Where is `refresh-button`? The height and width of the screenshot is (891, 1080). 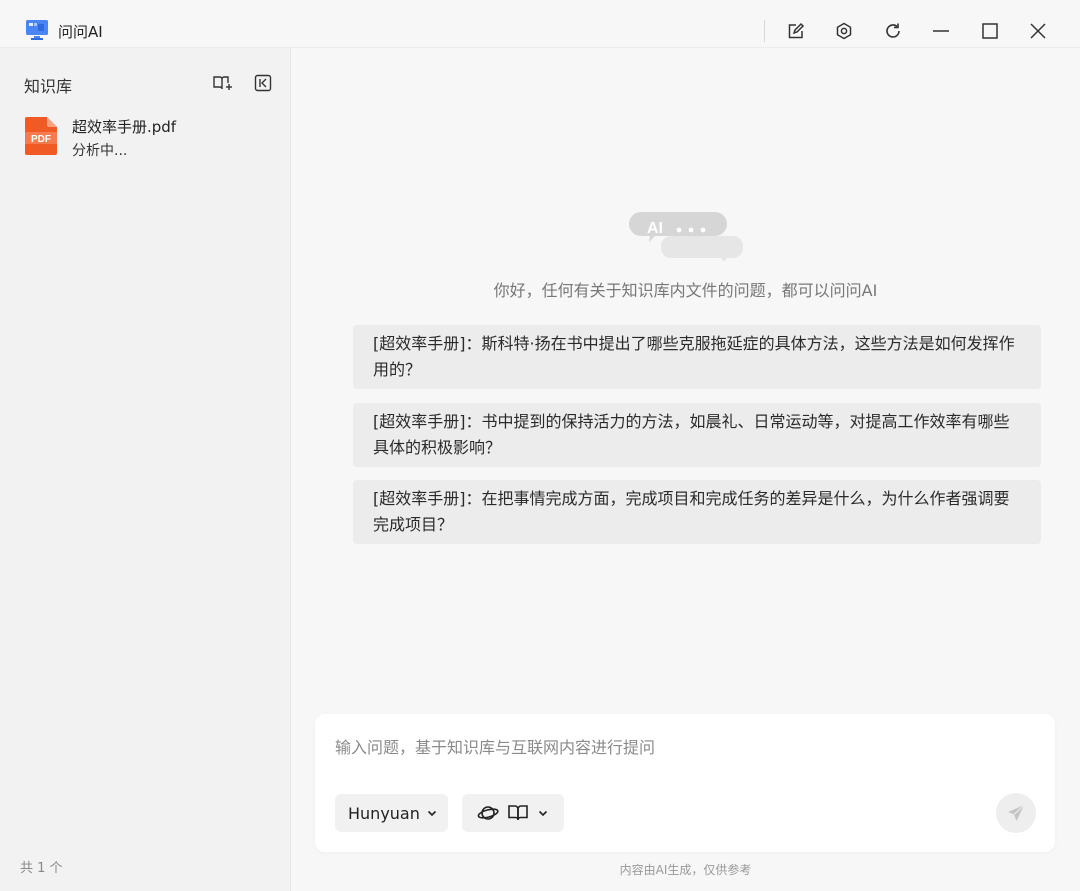 refresh-button is located at coordinates (893, 31).